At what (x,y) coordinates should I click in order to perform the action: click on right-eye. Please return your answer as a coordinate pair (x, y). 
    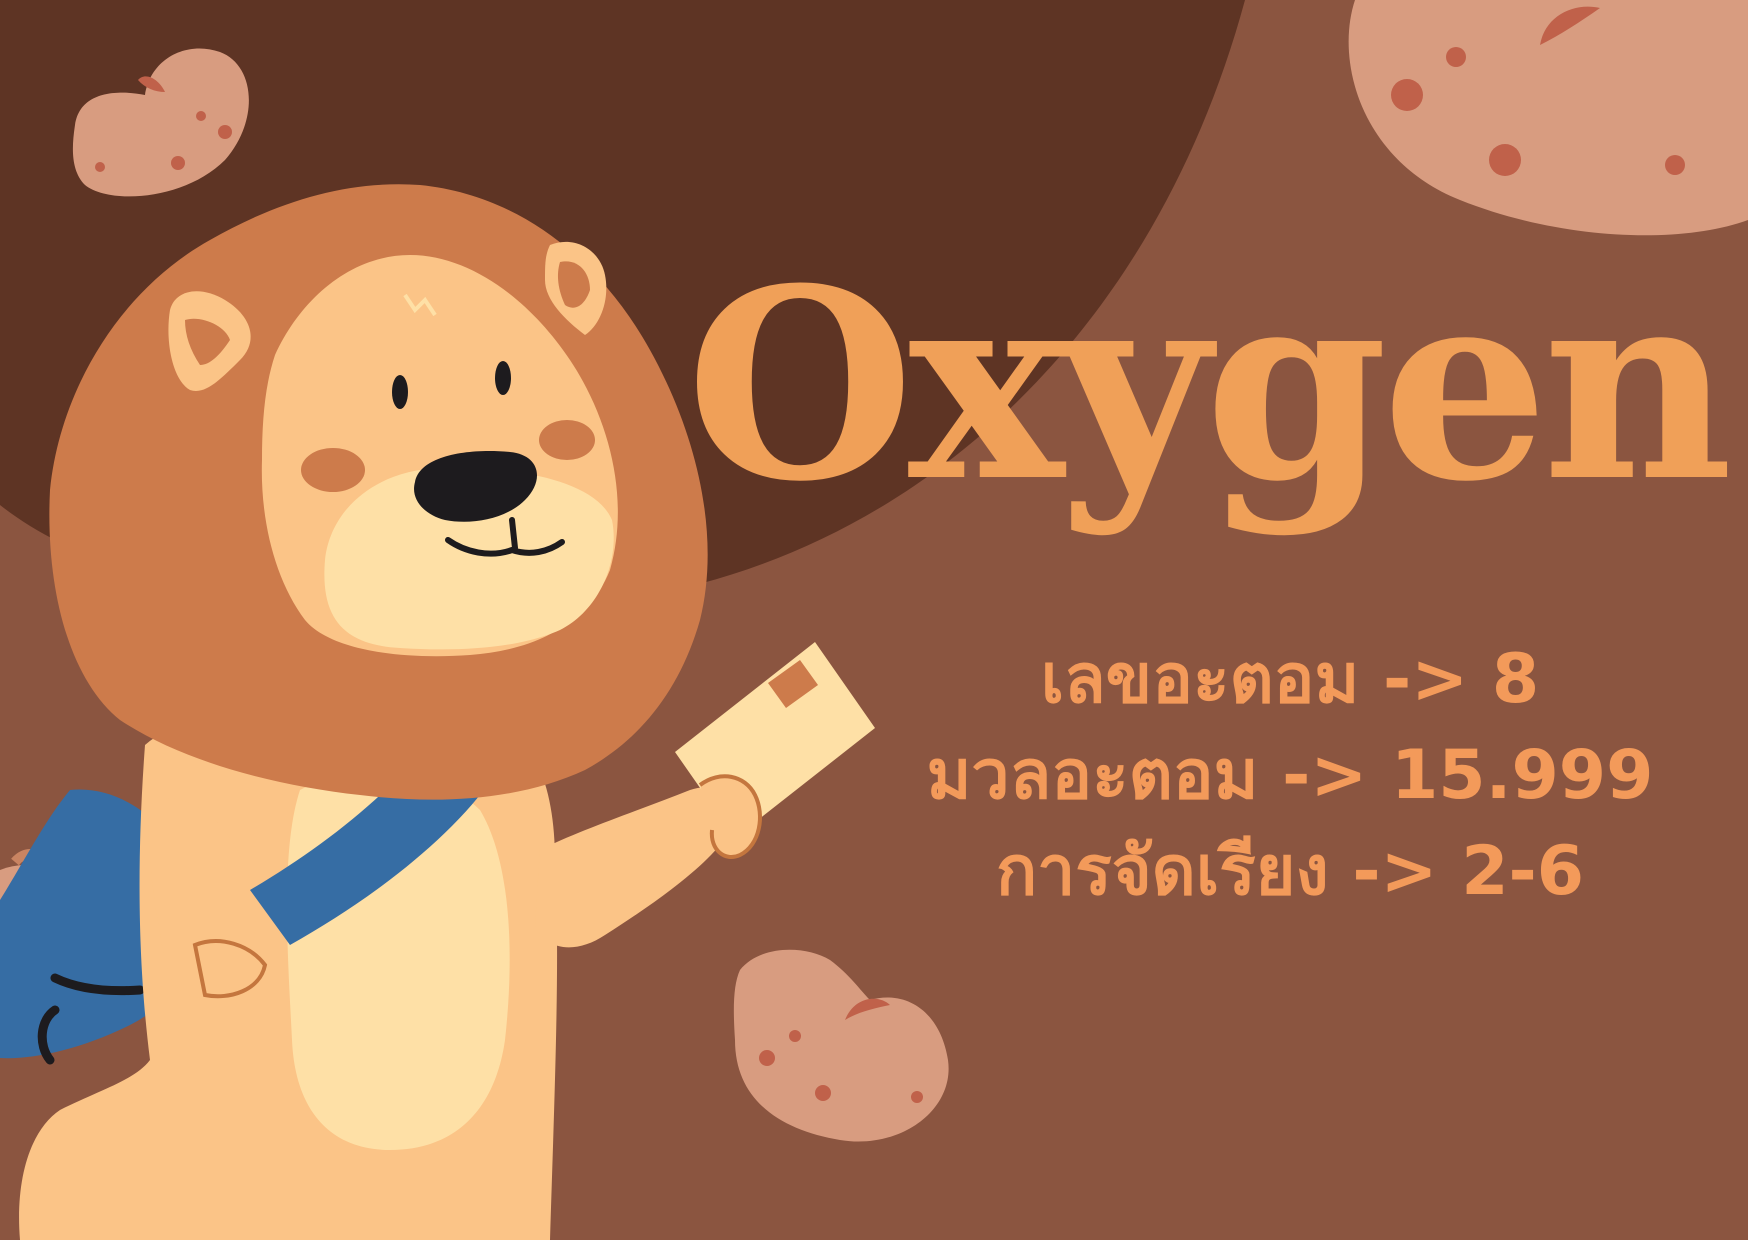
    Looking at the image, I should click on (503, 378).